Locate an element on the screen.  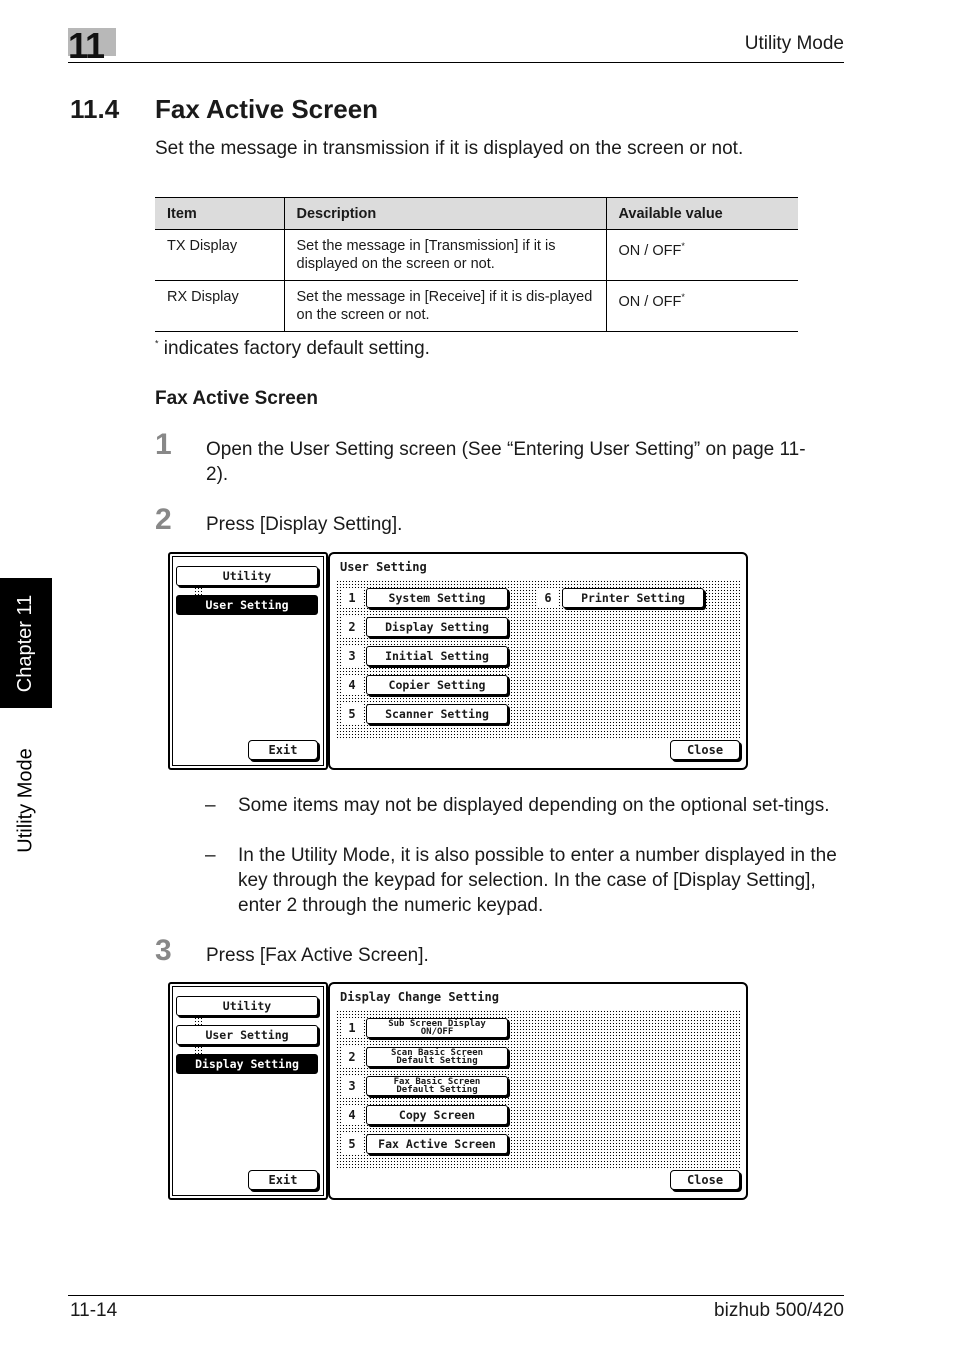
step-number: 2 is located at coordinates (163, 519).